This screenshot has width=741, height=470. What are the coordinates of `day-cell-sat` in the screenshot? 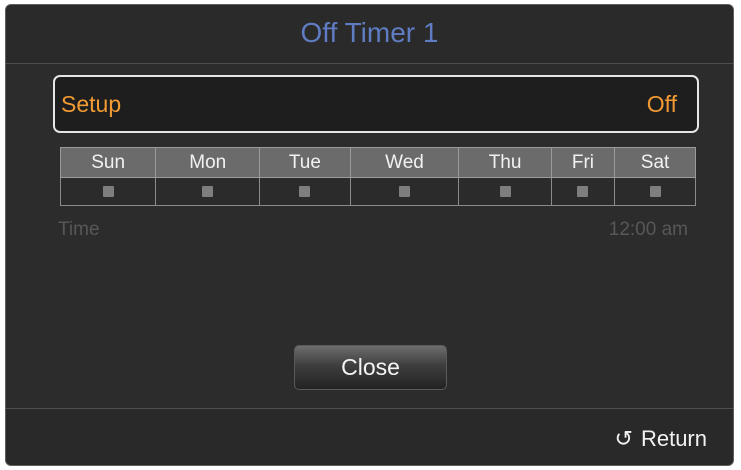 It's located at (655, 191).